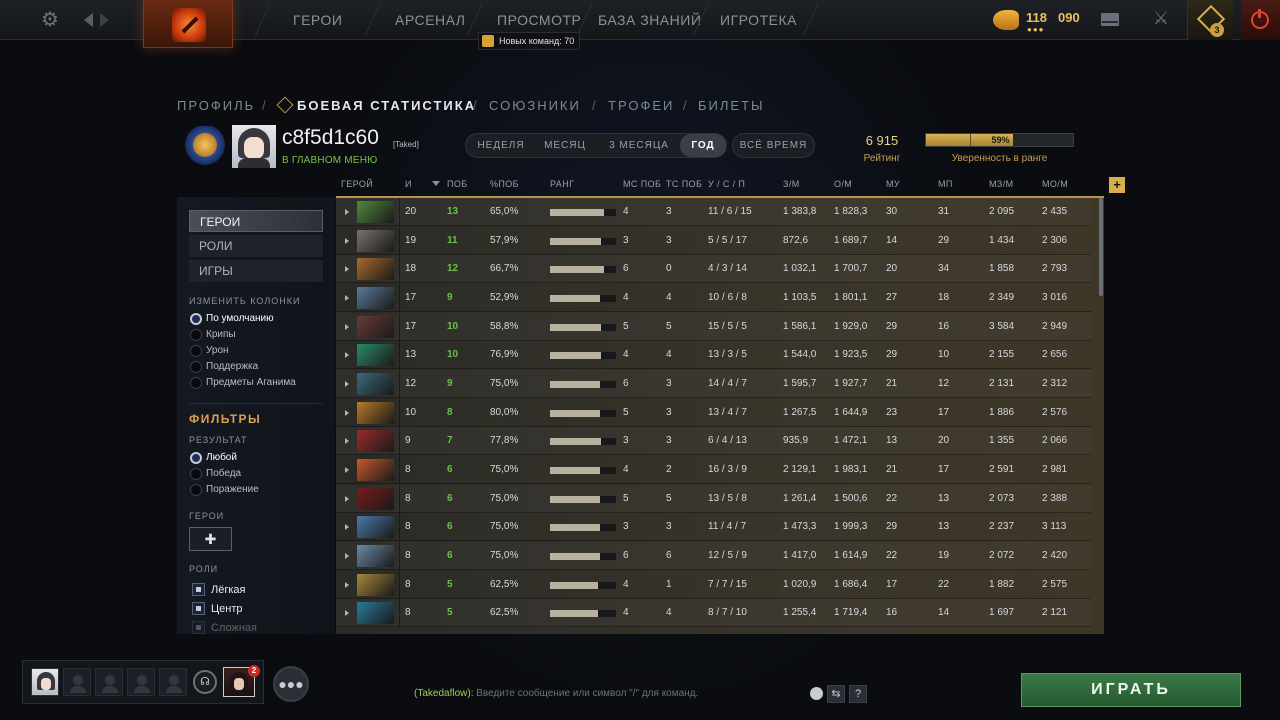 This screenshot has width=1280, height=720. What do you see at coordinates (256, 221) in the screenshot?
I see `subtab-heroes: ГЕРОИ` at bounding box center [256, 221].